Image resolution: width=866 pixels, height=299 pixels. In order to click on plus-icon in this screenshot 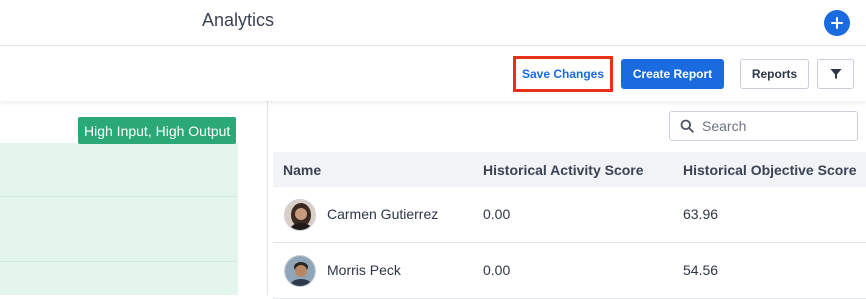, I will do `click(837, 23)`.